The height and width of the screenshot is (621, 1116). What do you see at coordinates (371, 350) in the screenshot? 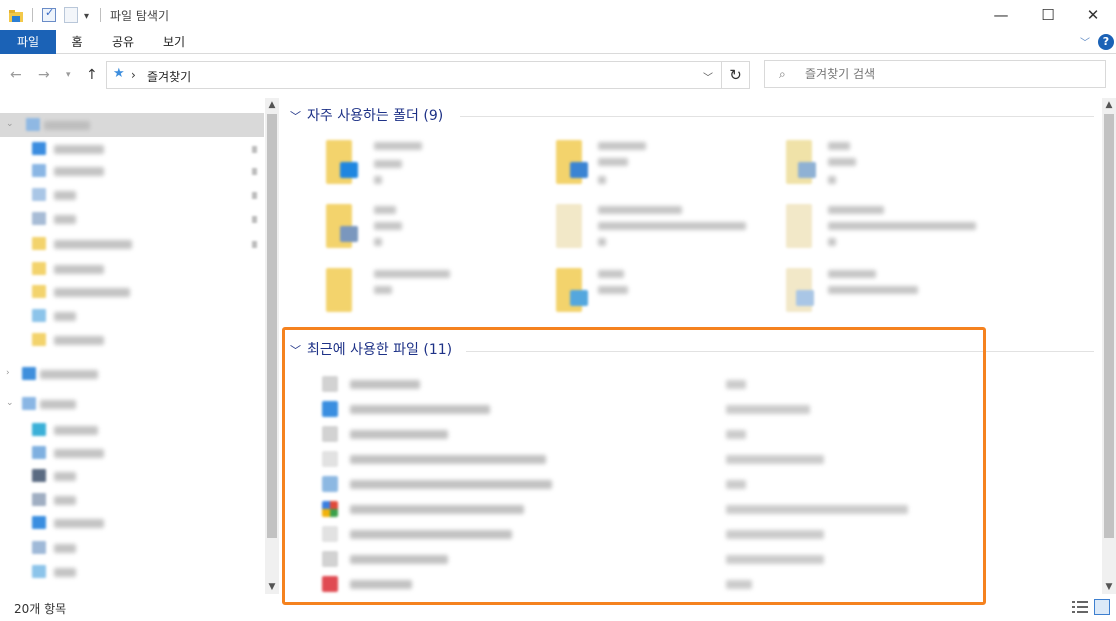
I see `recent-files-header: ﹀ 최근에 사용한 파일 (11)` at bounding box center [371, 350].